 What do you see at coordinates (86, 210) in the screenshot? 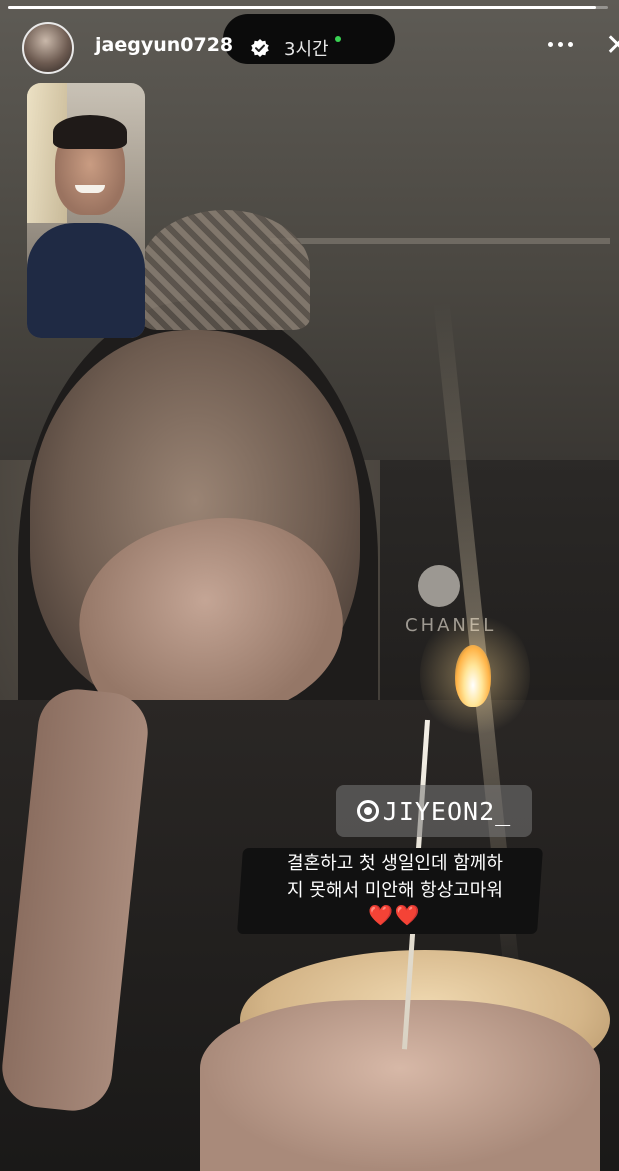
I see `video-call-inset` at bounding box center [86, 210].